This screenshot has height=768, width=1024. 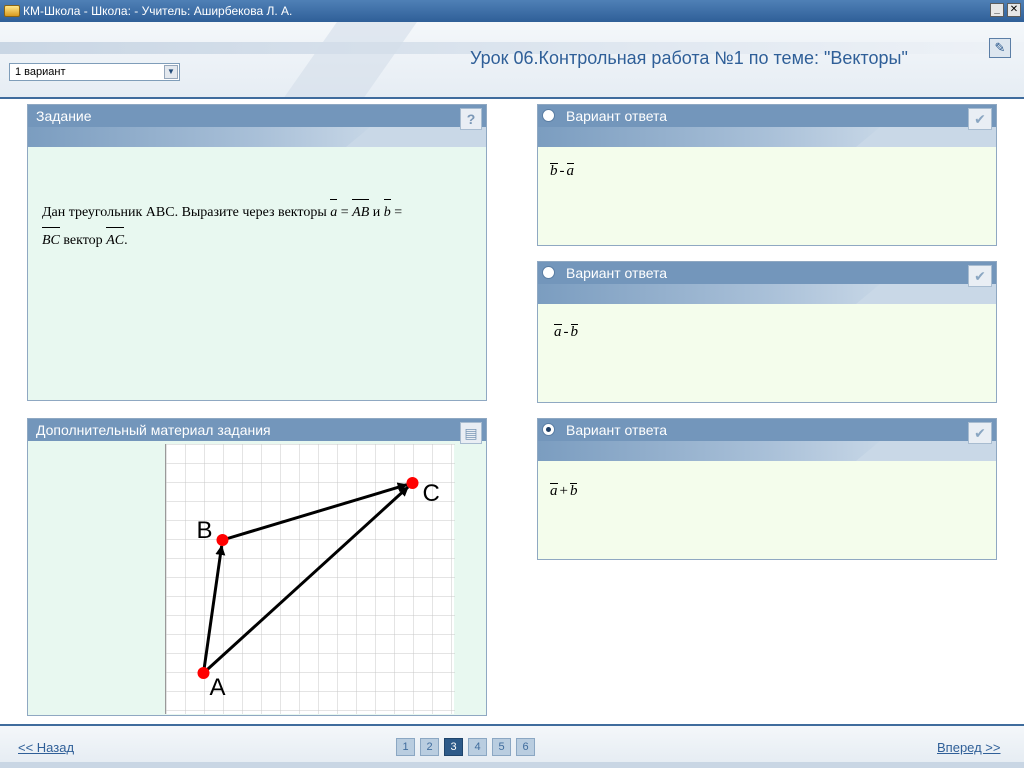 I want to click on point-C, so click(x=412, y=483).